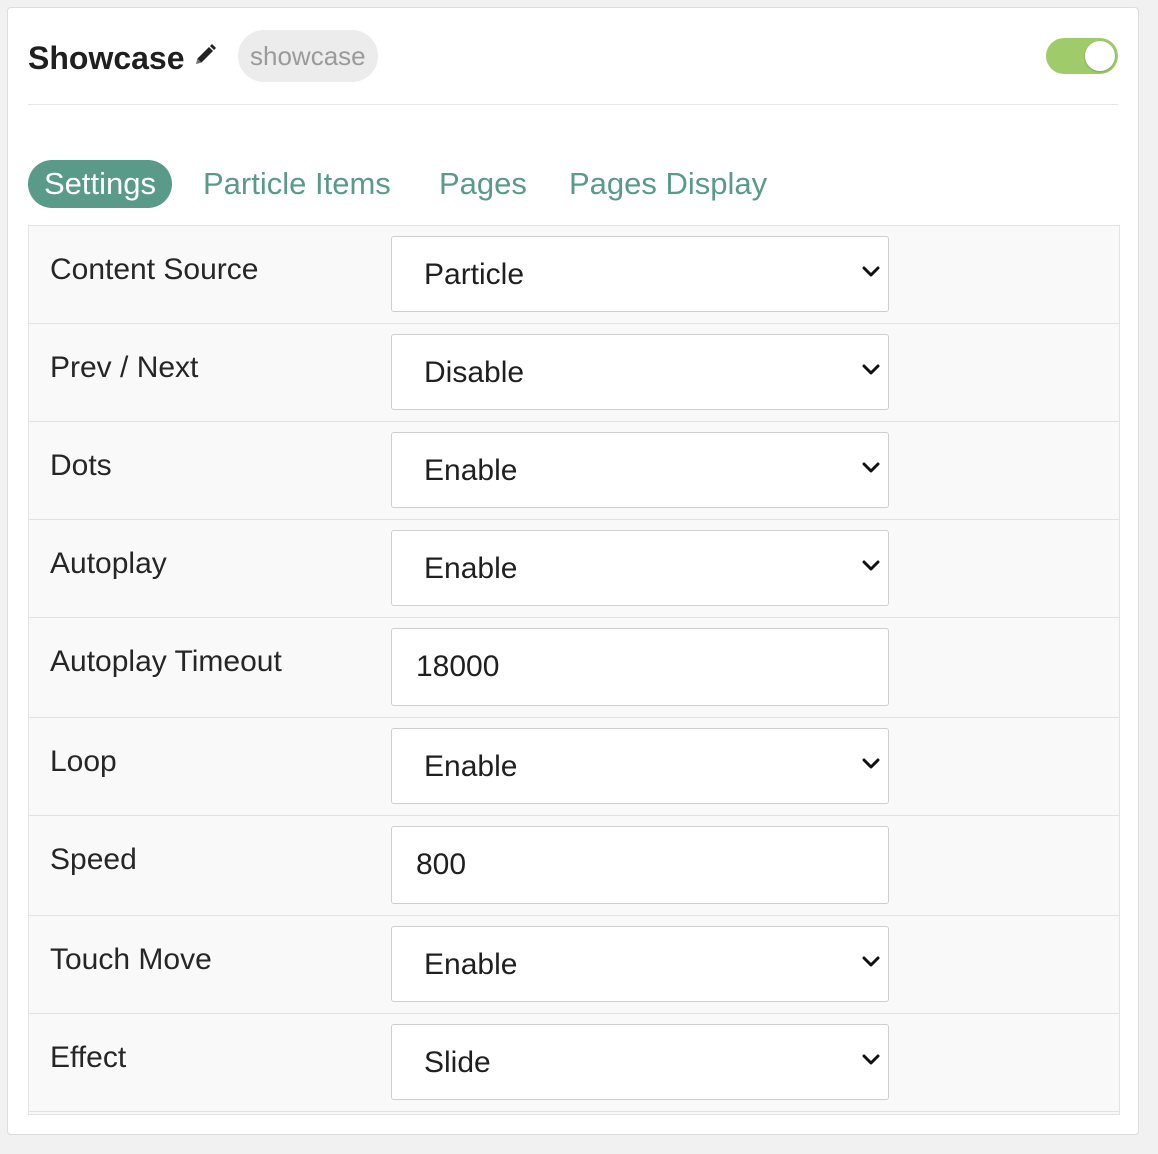  What do you see at coordinates (205, 55) in the screenshot?
I see `pencil-icon` at bounding box center [205, 55].